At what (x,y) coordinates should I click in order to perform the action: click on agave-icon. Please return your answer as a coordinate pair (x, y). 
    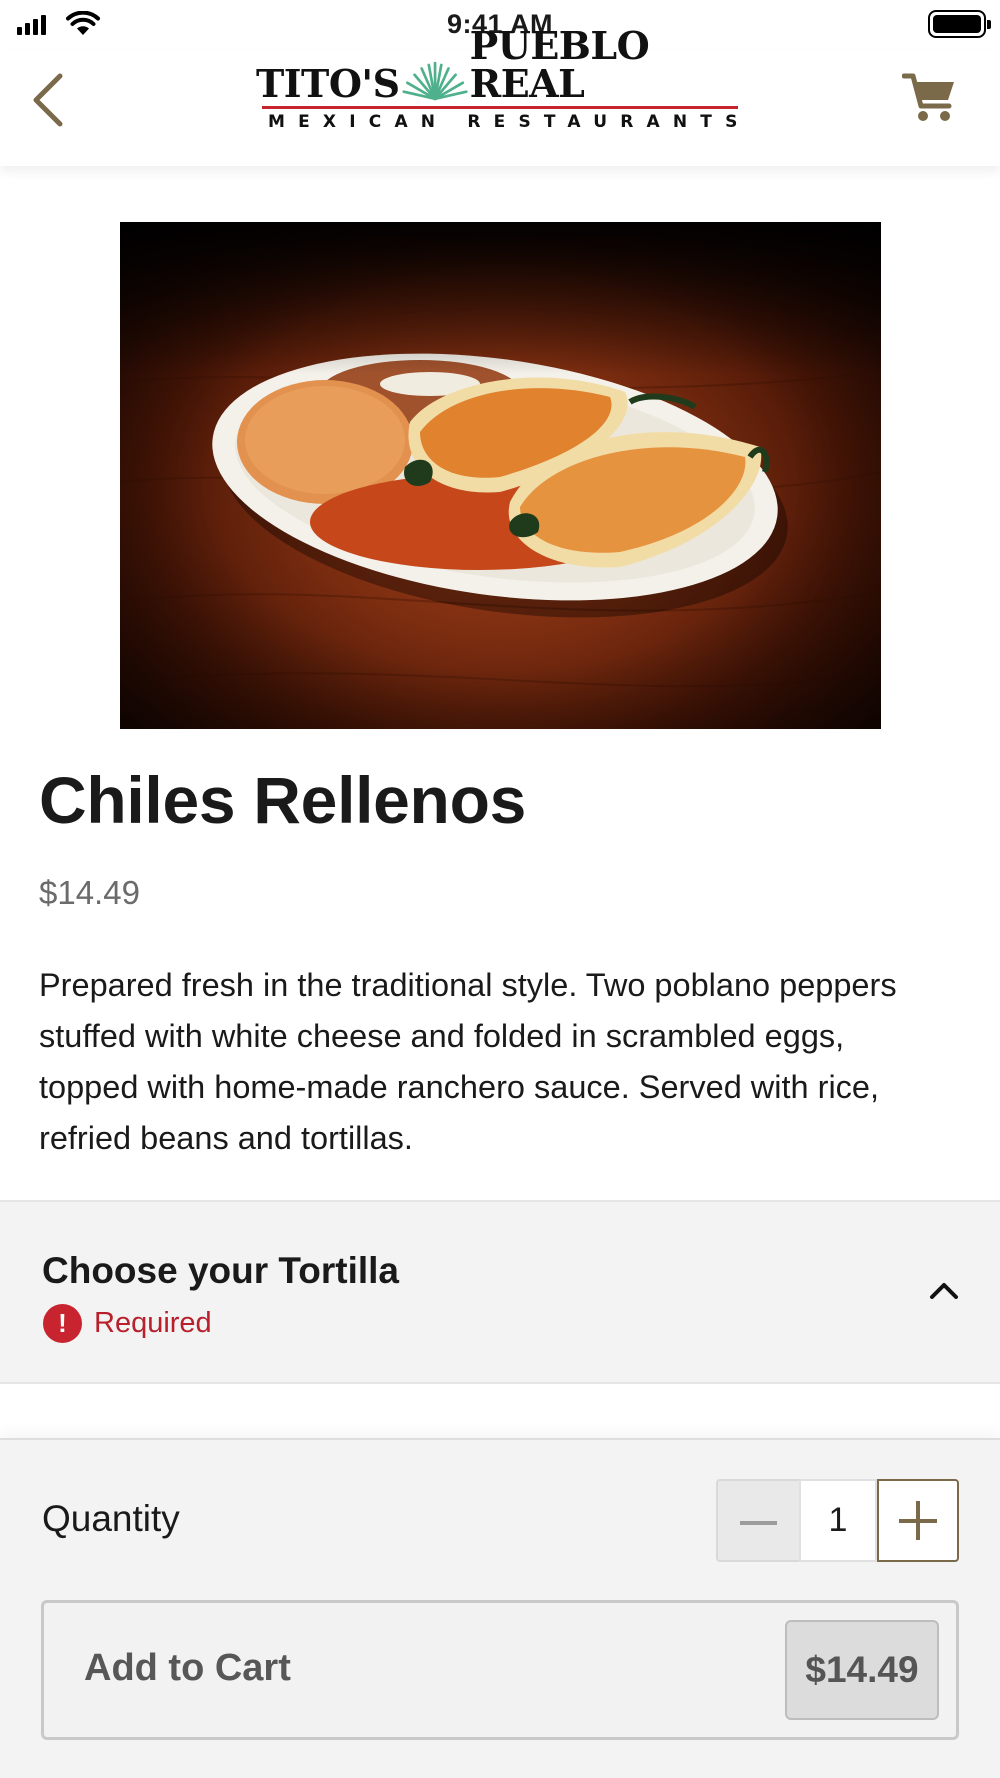
    Looking at the image, I should click on (434, 81).